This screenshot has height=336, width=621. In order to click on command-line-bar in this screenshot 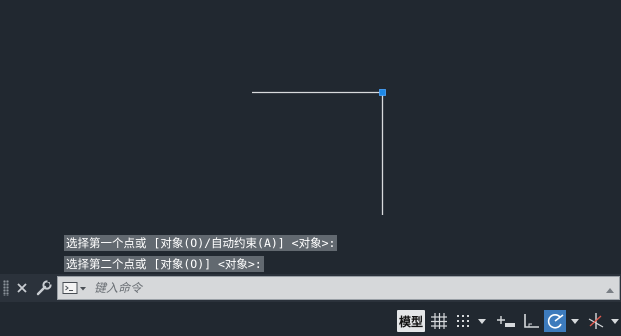, I will do `click(310, 288)`.